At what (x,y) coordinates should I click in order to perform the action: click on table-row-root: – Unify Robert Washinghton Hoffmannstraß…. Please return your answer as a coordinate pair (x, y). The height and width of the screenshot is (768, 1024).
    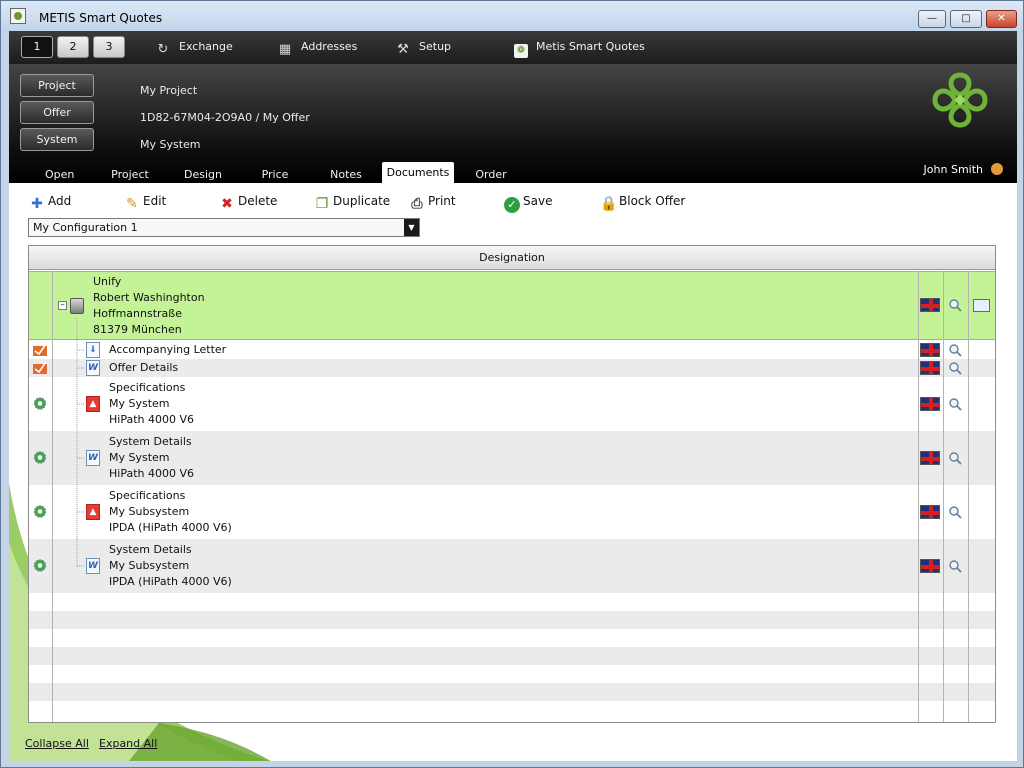
    Looking at the image, I should click on (512, 305).